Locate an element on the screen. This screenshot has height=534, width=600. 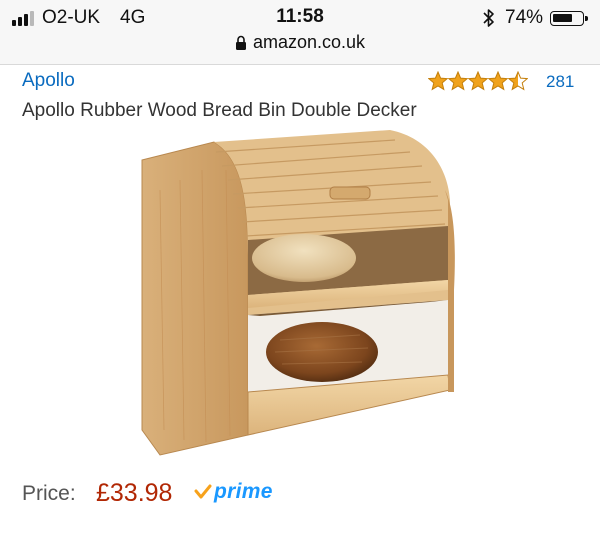
price-row: Price: £33.98 prime is located at coordinates (302, 494).